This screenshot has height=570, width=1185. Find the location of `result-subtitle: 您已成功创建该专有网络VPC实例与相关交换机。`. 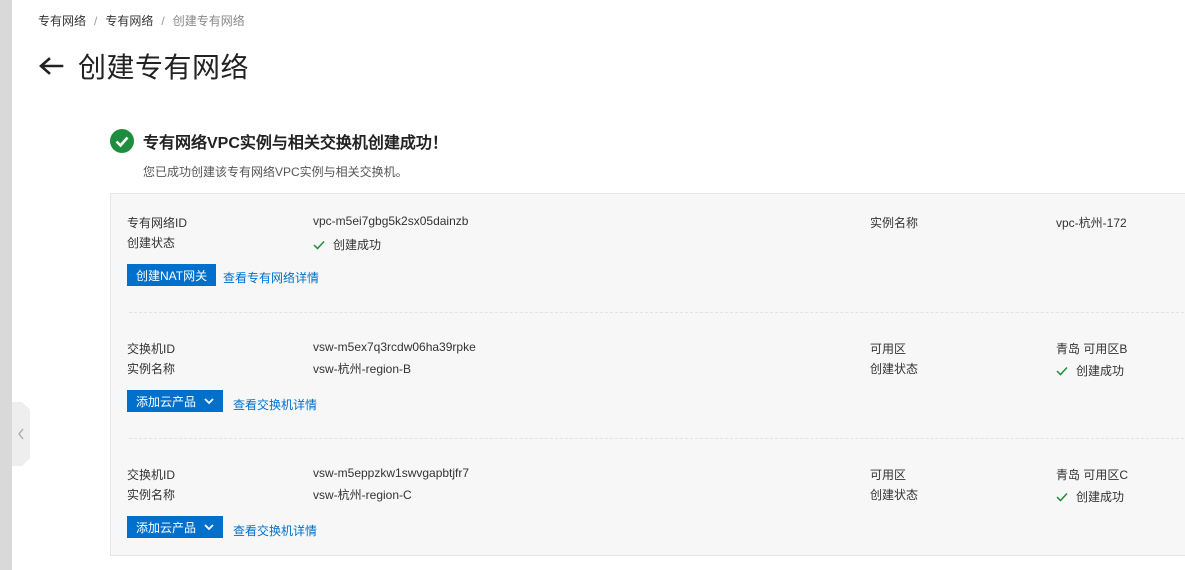

result-subtitle: 您已成功创建该专有网络VPC实例与相关交换机。 is located at coordinates (275, 172).